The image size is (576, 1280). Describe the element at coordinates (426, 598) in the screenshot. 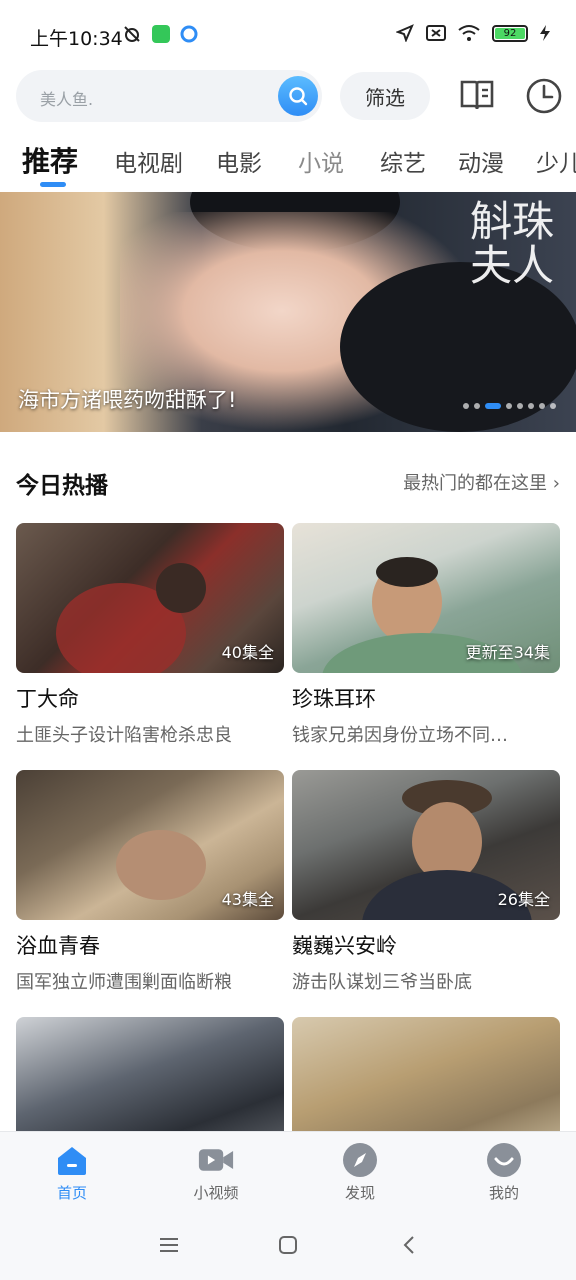

I see `video-thumbnail: 更新至34集` at that location.